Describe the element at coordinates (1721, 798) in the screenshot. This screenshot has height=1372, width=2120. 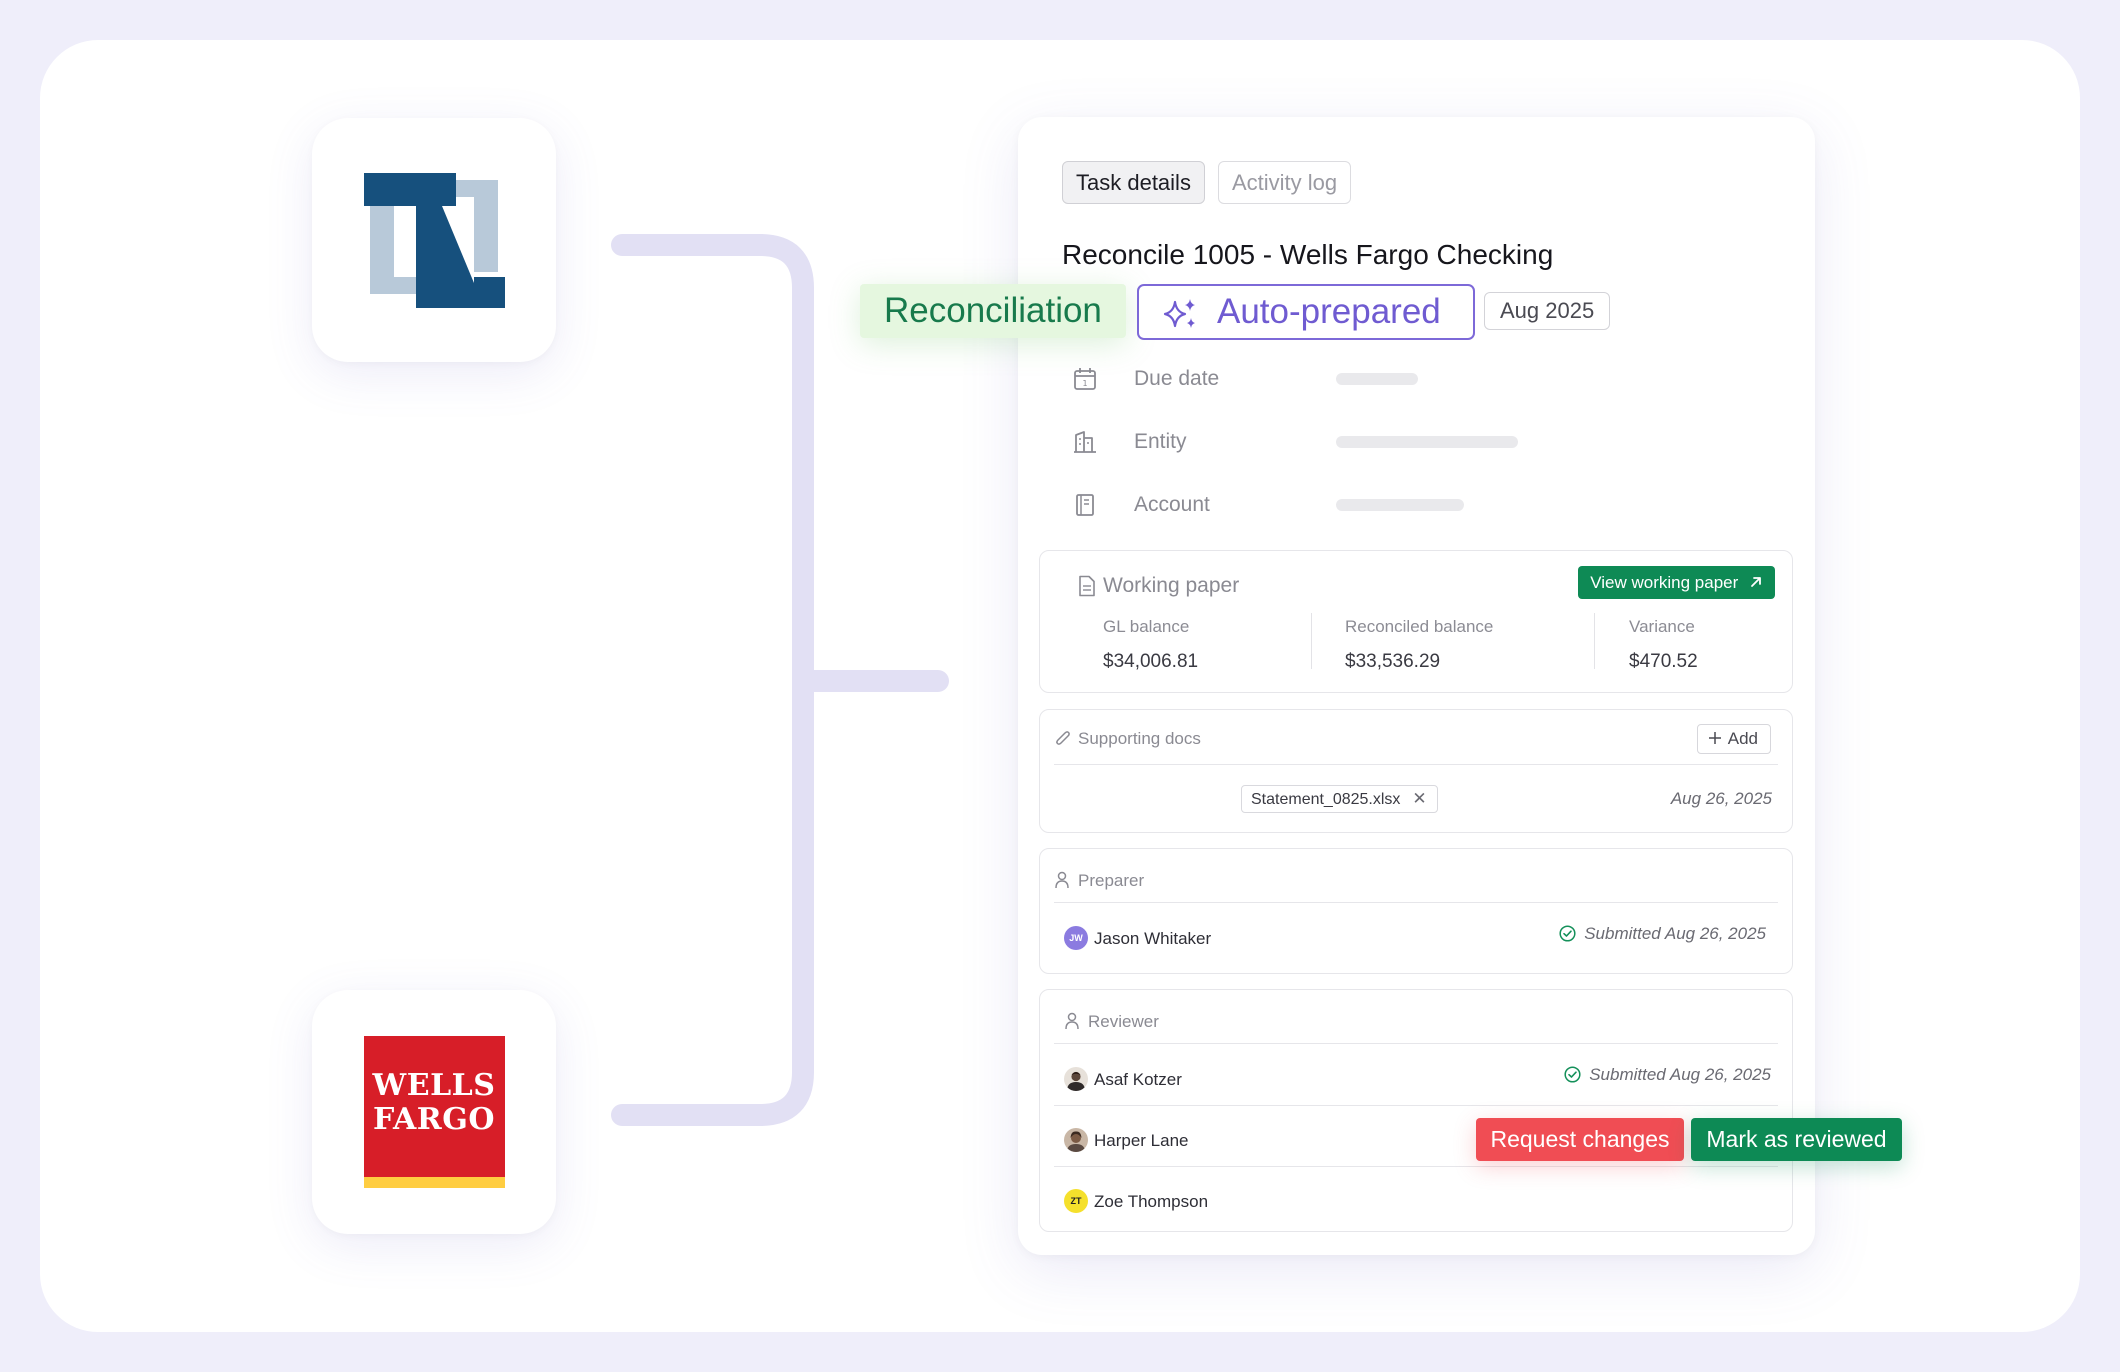
I see `file-date: Aug 26, 2025` at that location.